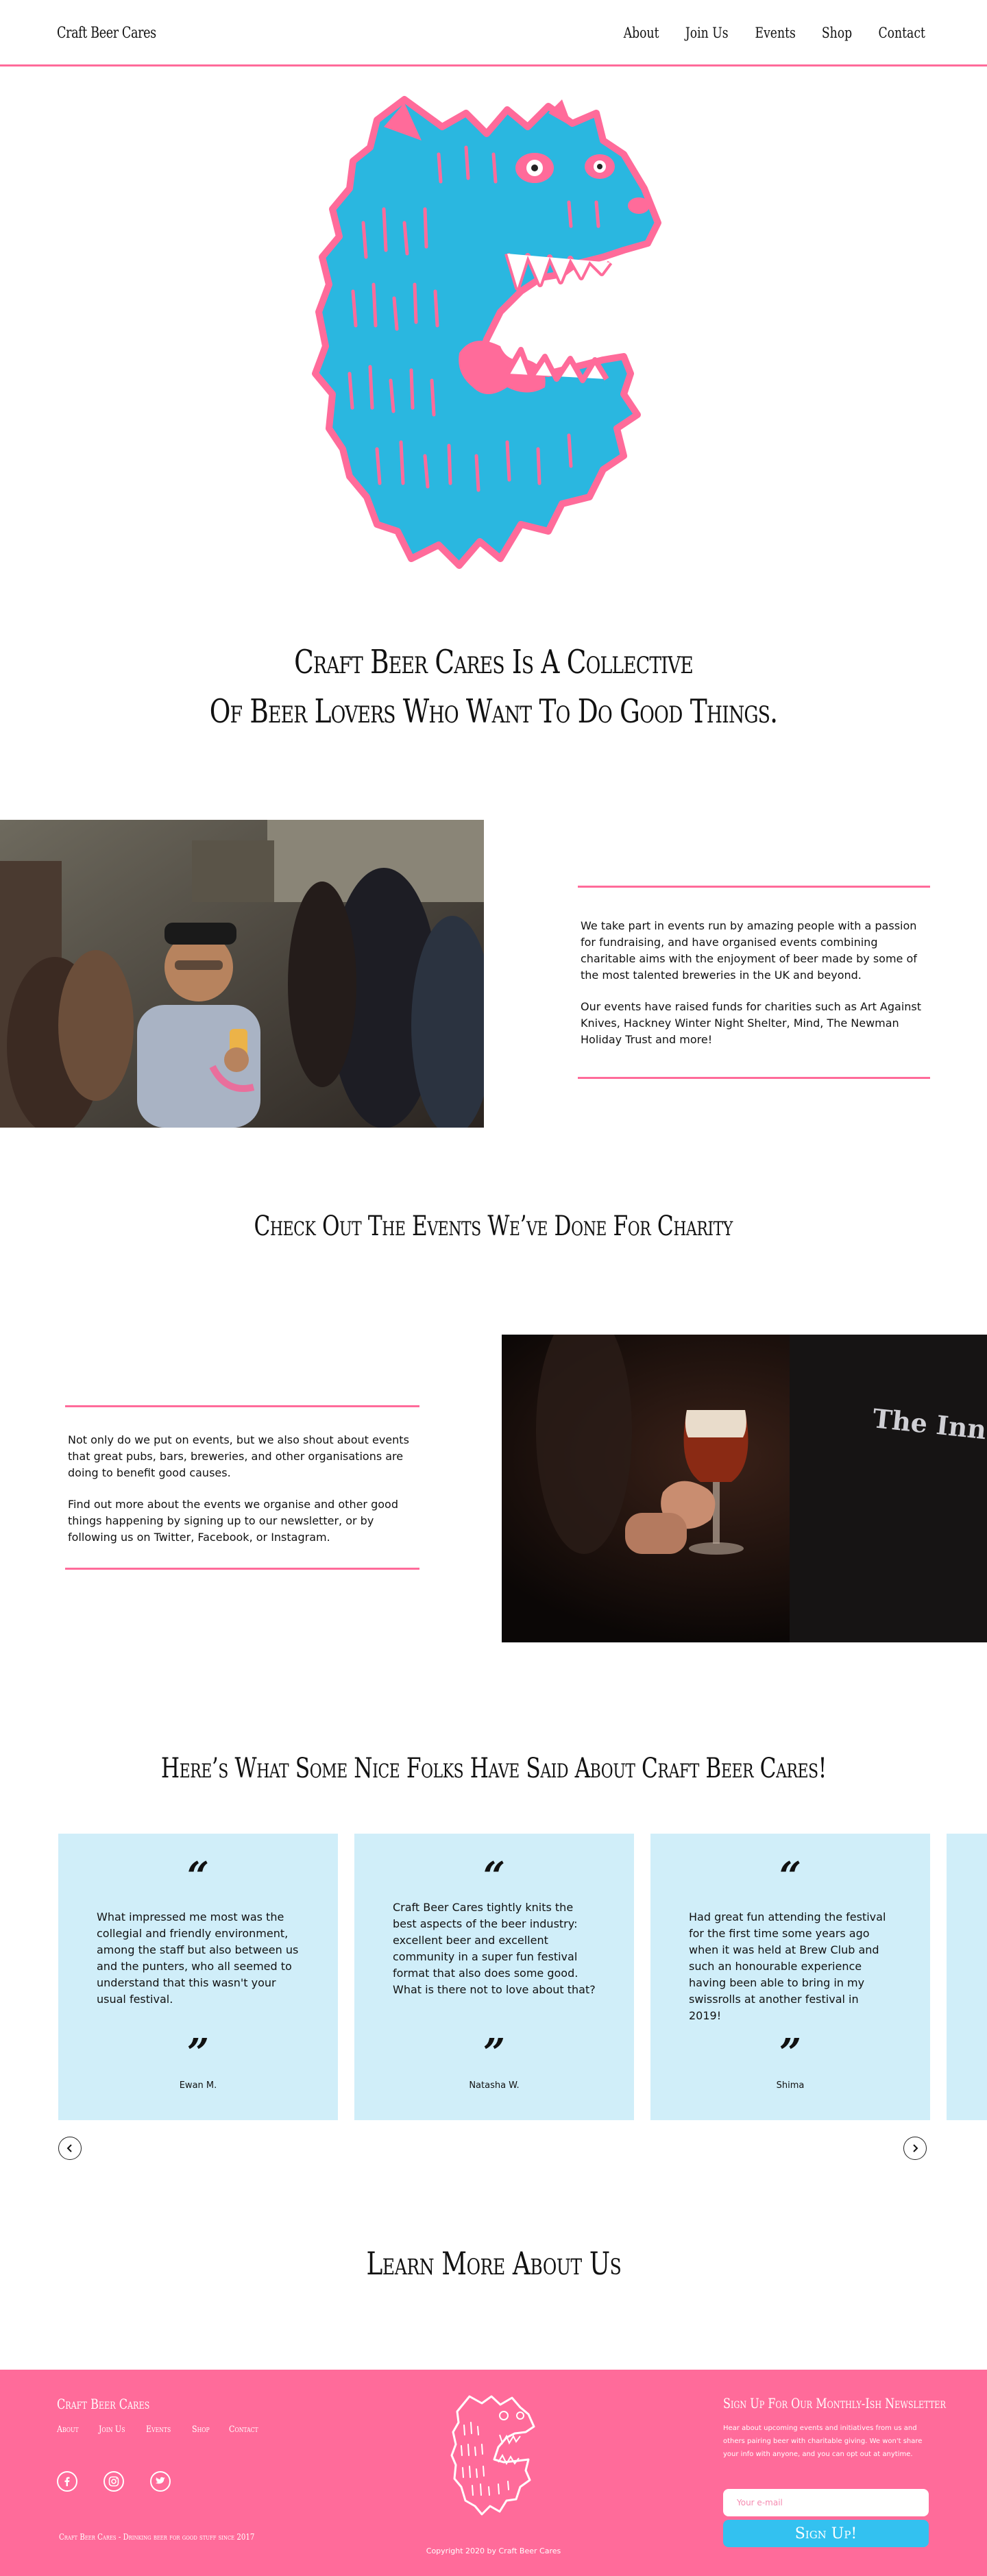  I want to click on testimonial-author: Natasha W., so click(494, 2085).